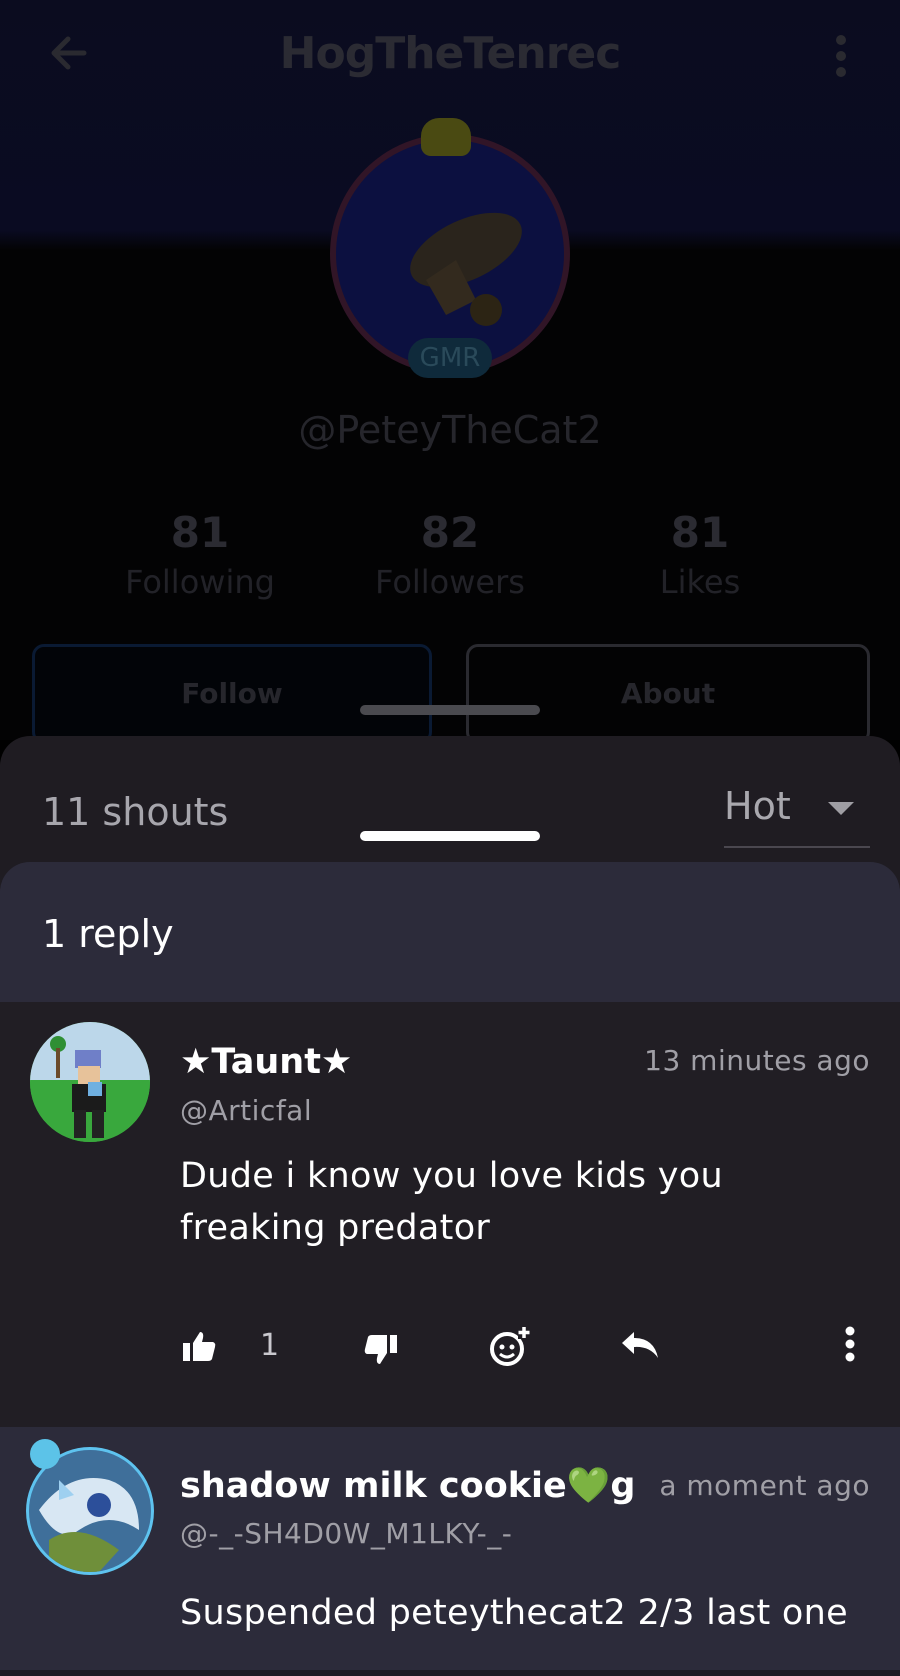  What do you see at coordinates (446, 137) in the screenshot?
I see `avatar-frame-frog-icon` at bounding box center [446, 137].